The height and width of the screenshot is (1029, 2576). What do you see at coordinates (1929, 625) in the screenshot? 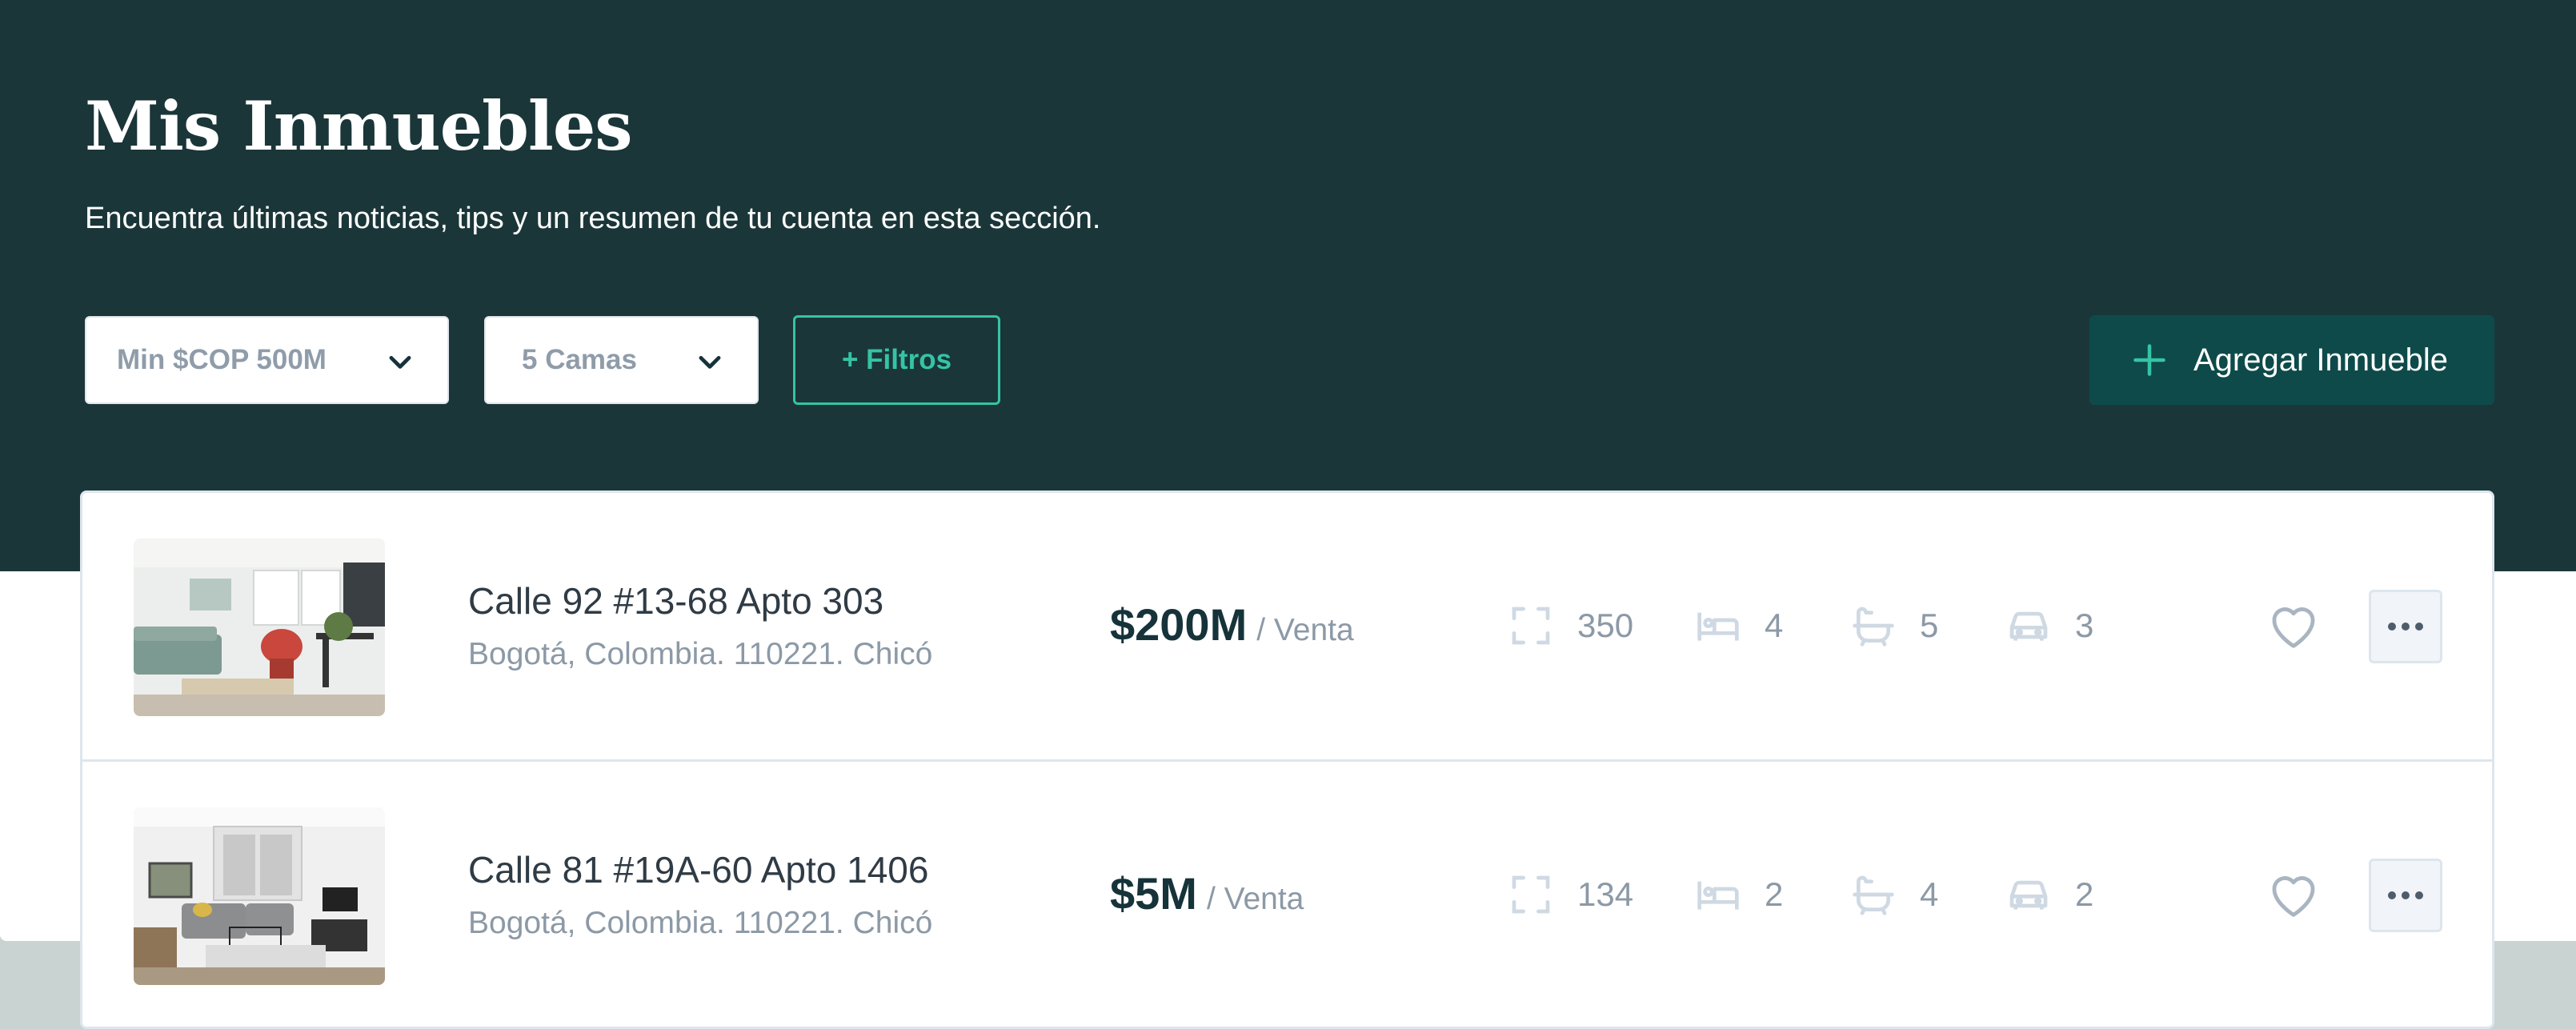
I see `baths-value: 5` at bounding box center [1929, 625].